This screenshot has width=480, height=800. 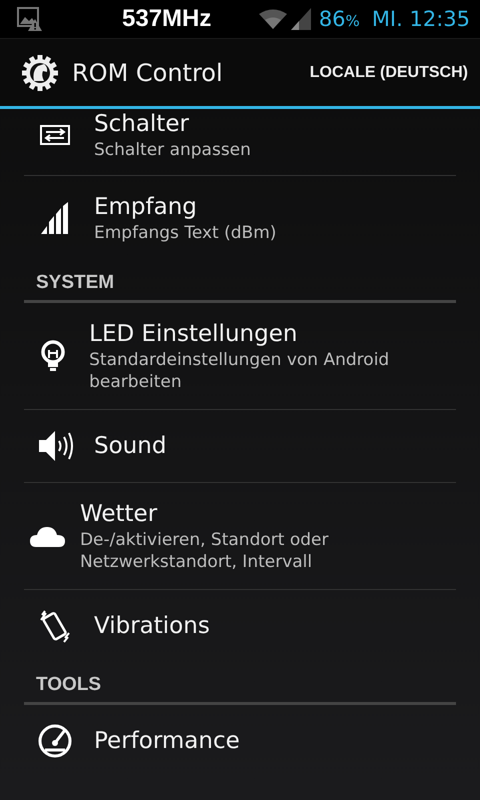 I want to click on item-title: Schalter, so click(x=142, y=124).